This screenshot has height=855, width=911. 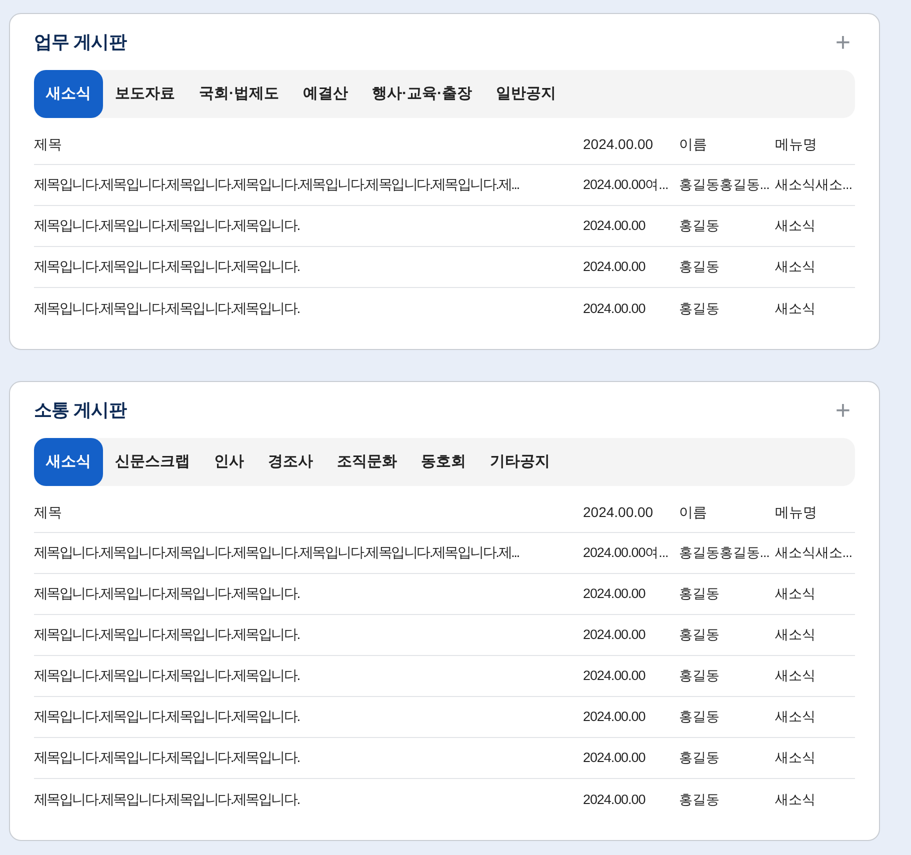 I want to click on board-tab: 동호회, so click(x=443, y=462).